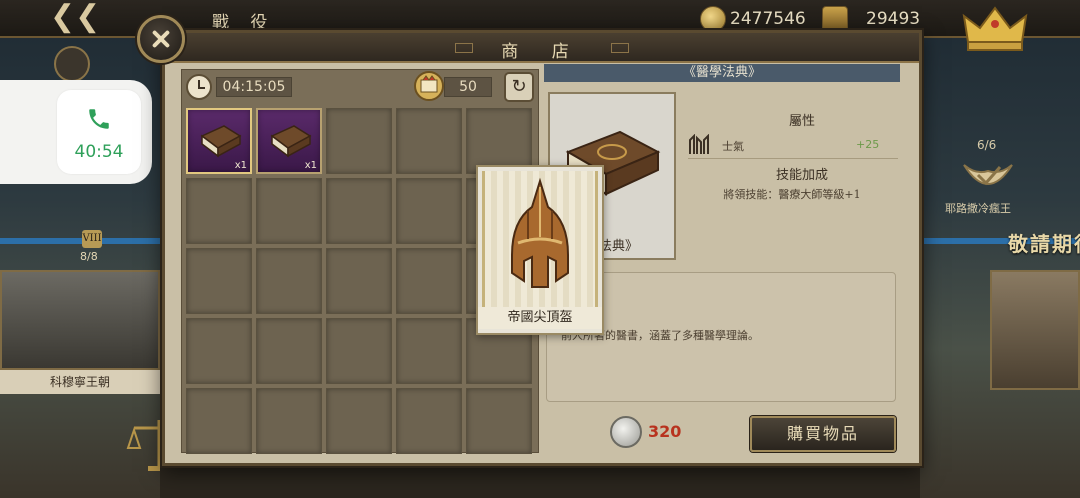 The width and height of the screenshot is (1080, 498). I want to click on item-price: 320, so click(665, 431).